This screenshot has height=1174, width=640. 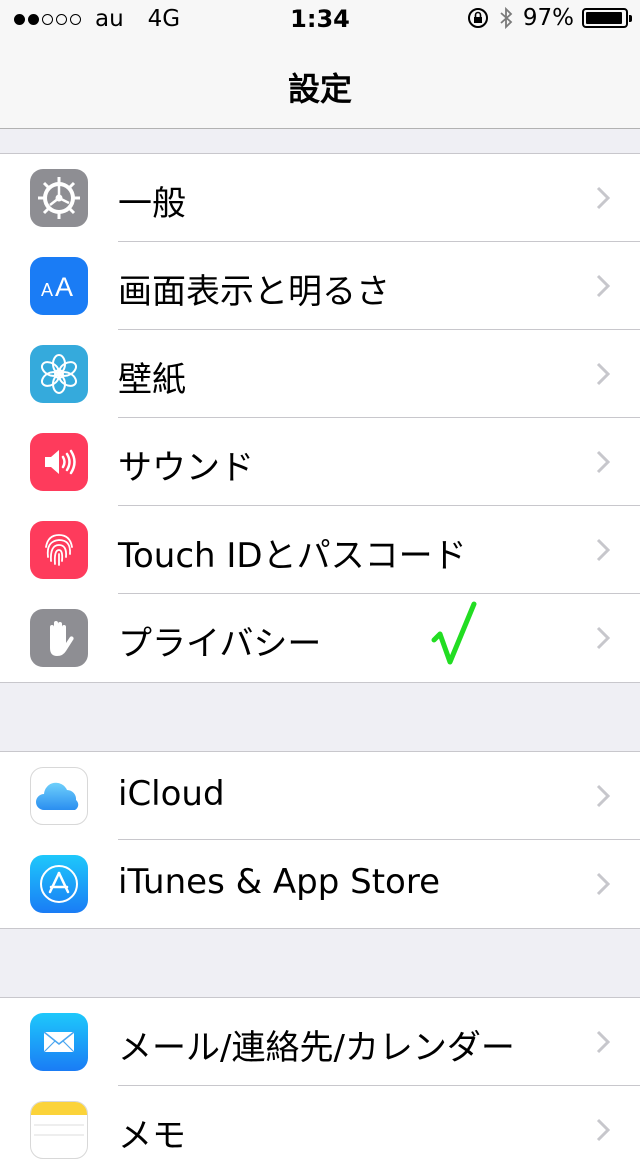 I want to click on status-bar: au 4G 1:34 97%, so click(x=320, y=20).